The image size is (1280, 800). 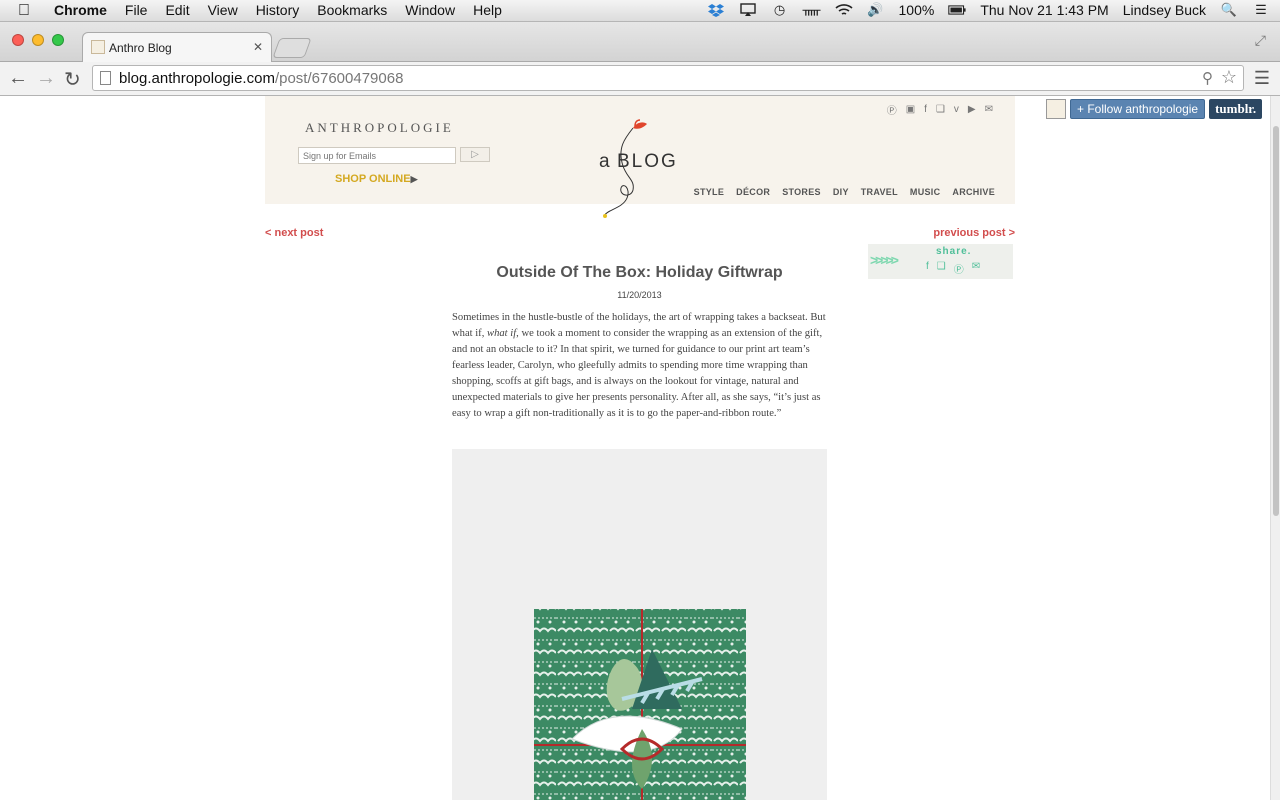 What do you see at coordinates (18, 40) in the screenshot?
I see `close-window-button` at bounding box center [18, 40].